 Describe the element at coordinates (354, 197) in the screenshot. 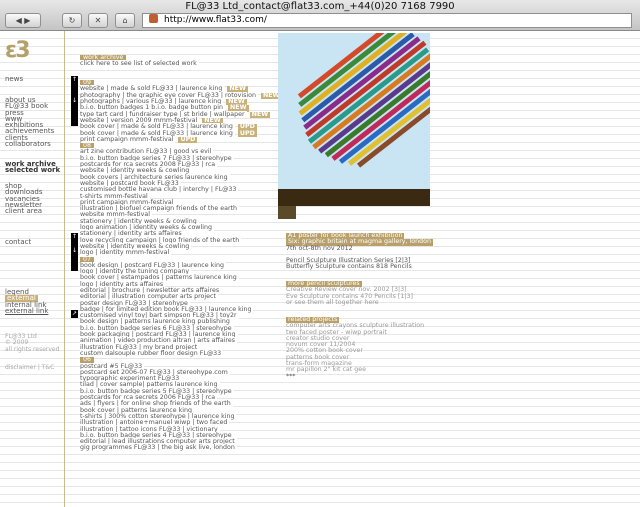

I see `thumbnail-strip` at that location.